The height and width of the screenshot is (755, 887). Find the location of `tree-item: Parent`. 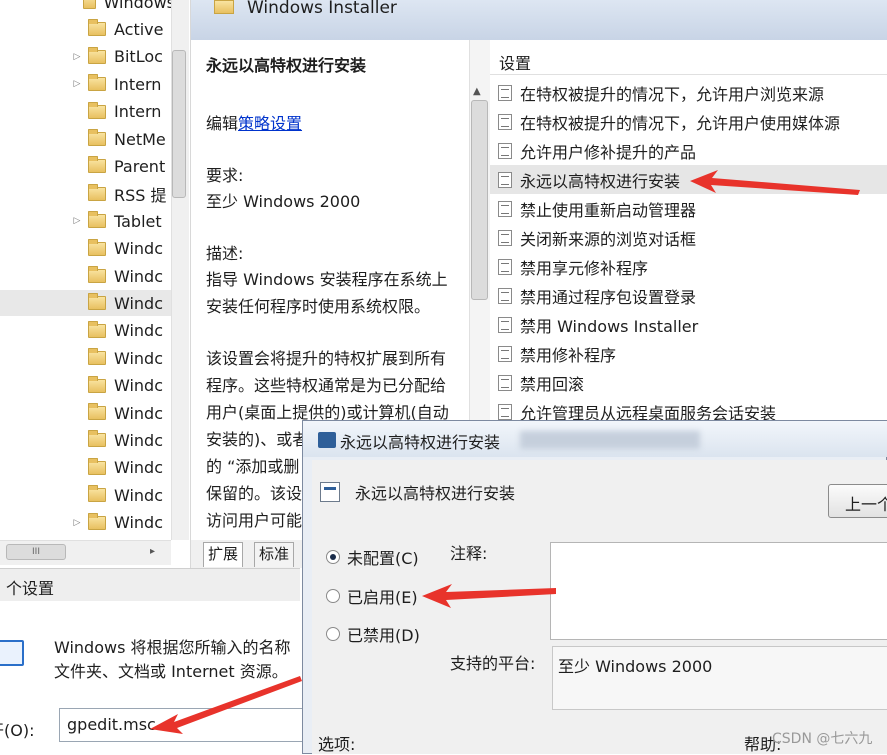

tree-item: Parent is located at coordinates (87, 166).